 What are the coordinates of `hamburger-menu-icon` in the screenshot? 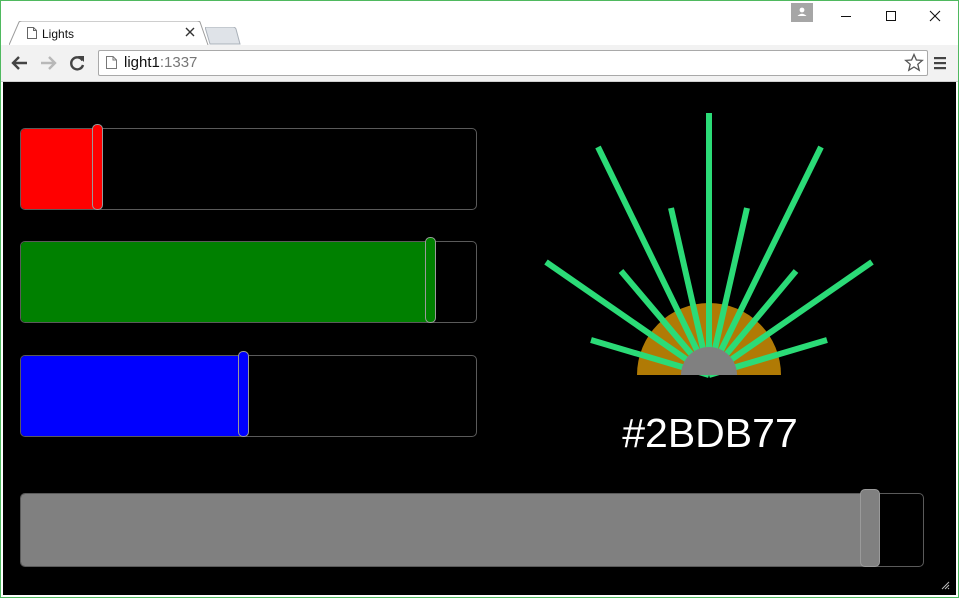 It's located at (940, 63).